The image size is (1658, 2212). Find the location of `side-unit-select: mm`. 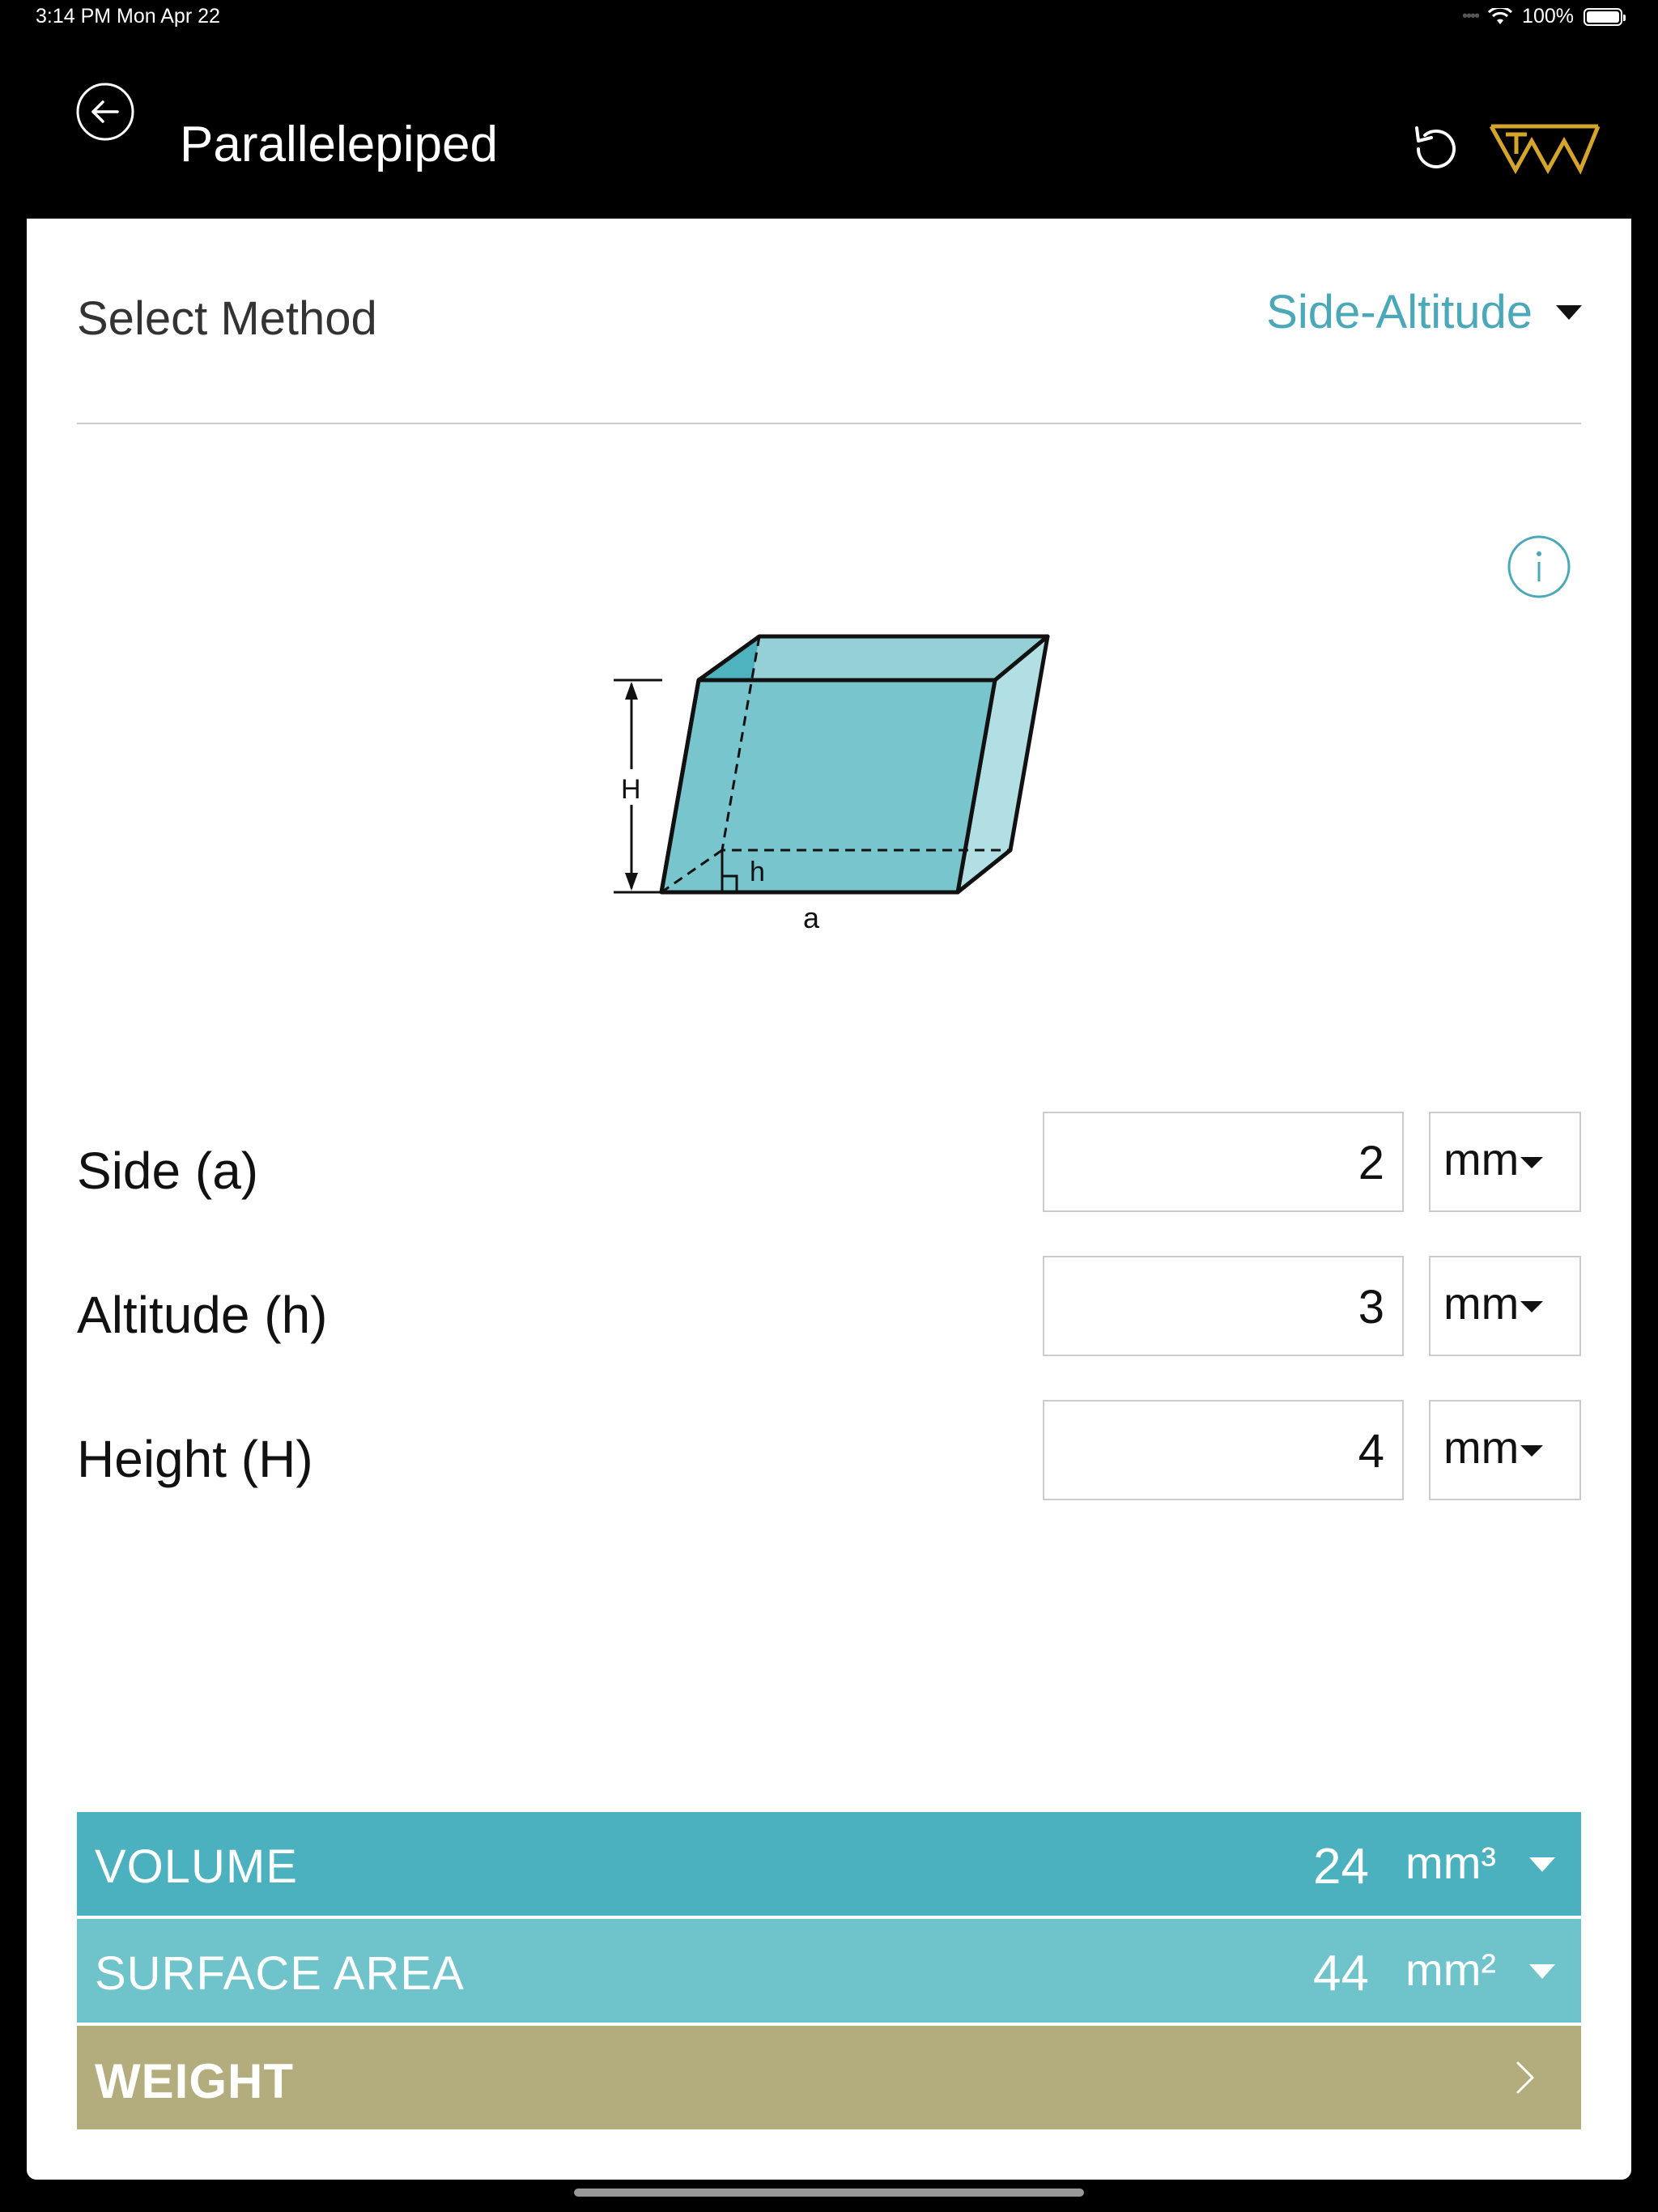

side-unit-select: mm is located at coordinates (1505, 1162).